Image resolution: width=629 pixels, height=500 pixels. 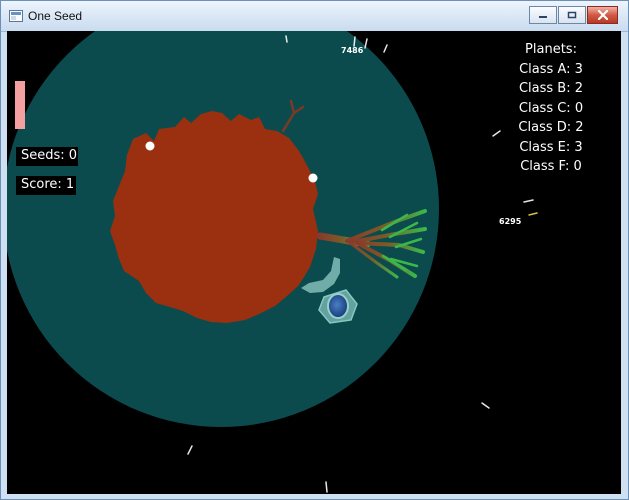 What do you see at coordinates (551, 69) in the screenshot?
I see `planet-class-a: Class A: 3` at bounding box center [551, 69].